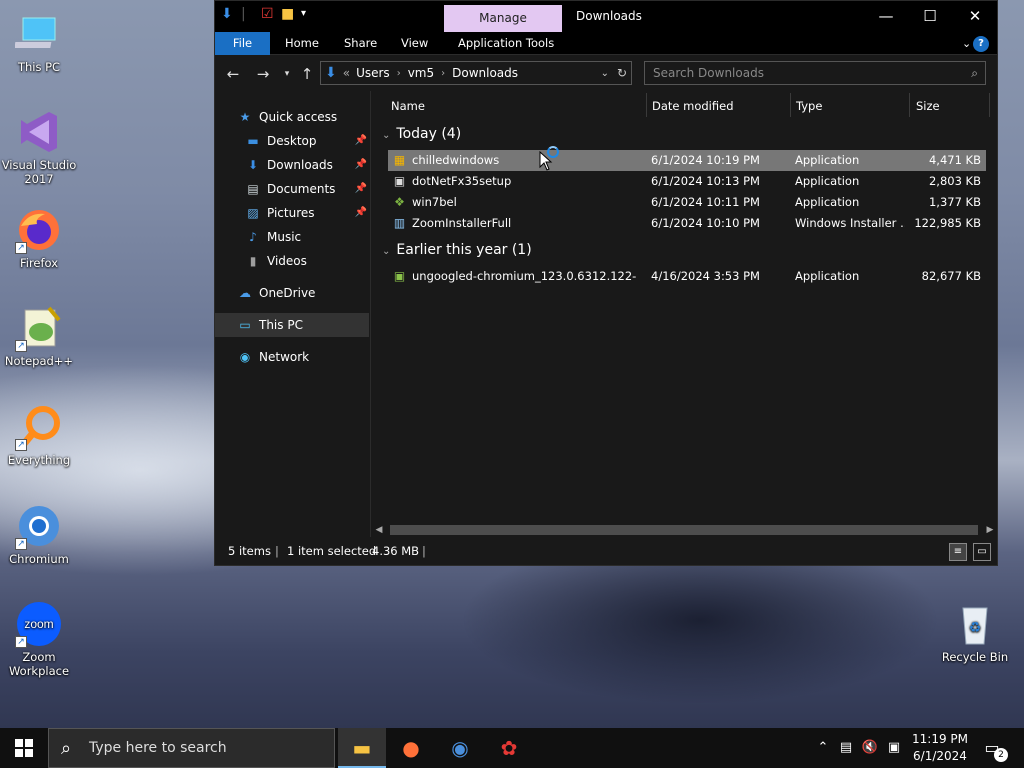 The height and width of the screenshot is (768, 1024). I want to click on network-icon: ◉, so click(245, 357).